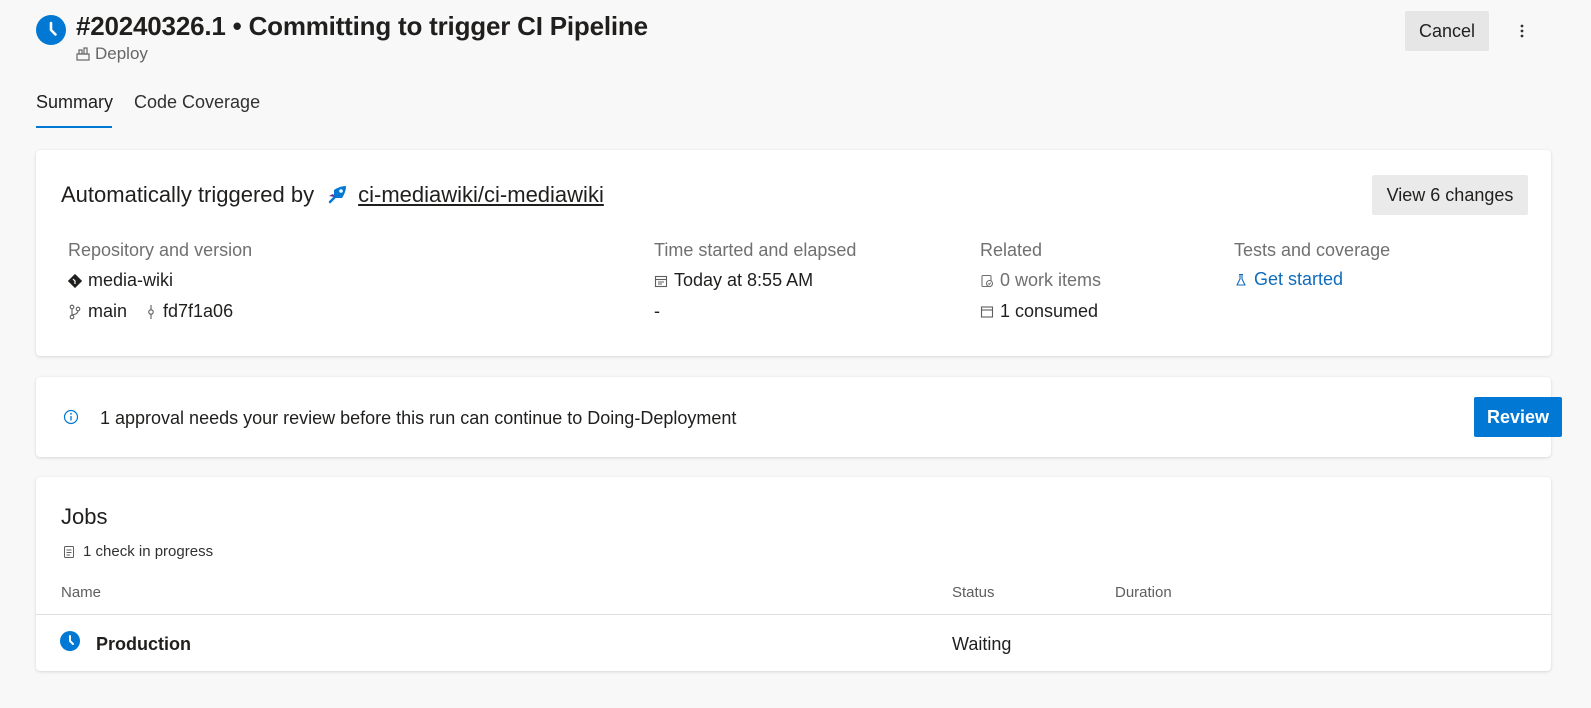 Image resolution: width=1591 pixels, height=708 pixels. I want to click on consumed-row: 1 consumed, so click(1039, 311).